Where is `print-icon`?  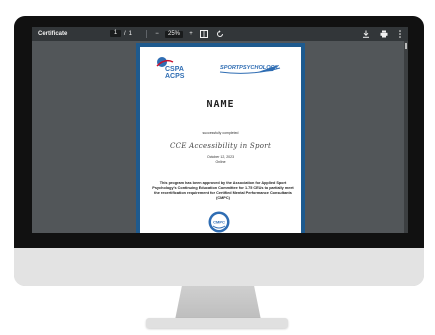 print-icon is located at coordinates (384, 34).